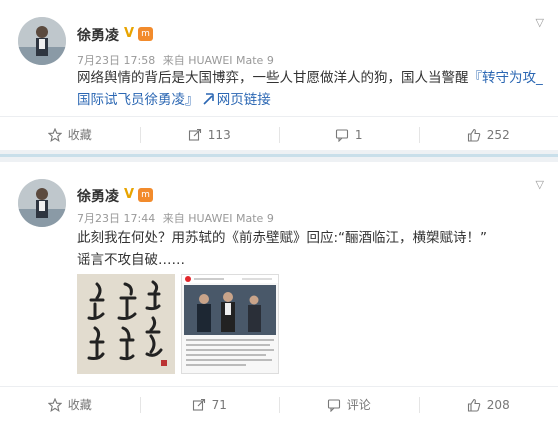 This screenshot has width=558, height=424. What do you see at coordinates (498, 404) in the screenshot?
I see `like-count: 208` at bounding box center [498, 404].